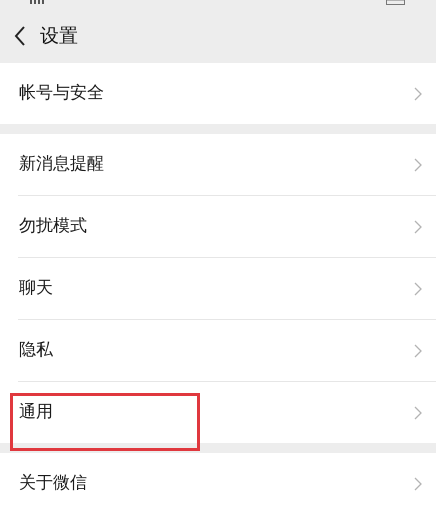 This screenshot has height=514, width=436. What do you see at coordinates (218, 288) in the screenshot?
I see `settings-item: 聊天` at bounding box center [218, 288].